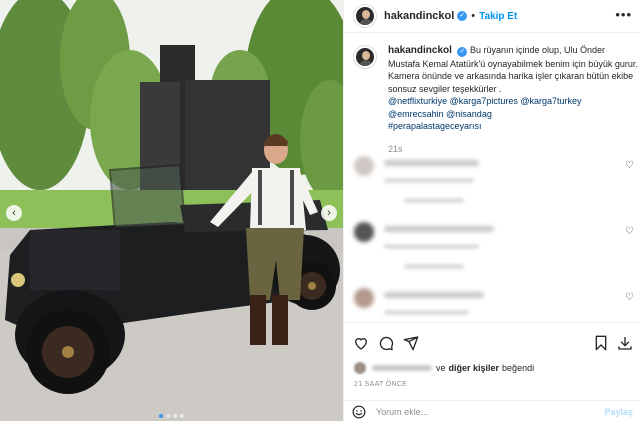 Image resolution: width=640 pixels, height=421 pixels. I want to click on caption-avatar, so click(365, 57).